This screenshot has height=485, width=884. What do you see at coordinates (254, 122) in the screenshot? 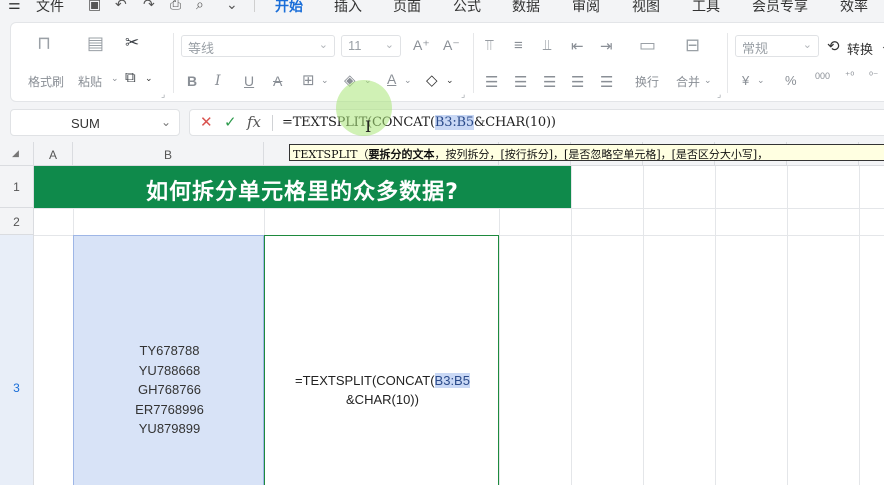
I see `insert-function-icon: fx` at bounding box center [254, 122].